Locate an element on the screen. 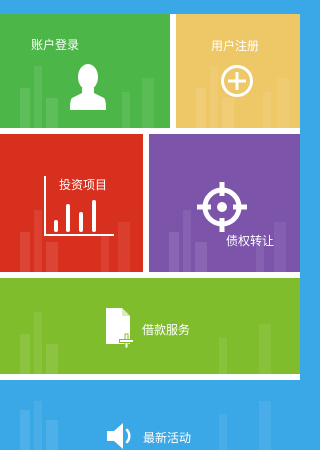 This screenshot has height=450, width=320. transfer-tile: 债权转让 is located at coordinates (224, 203).